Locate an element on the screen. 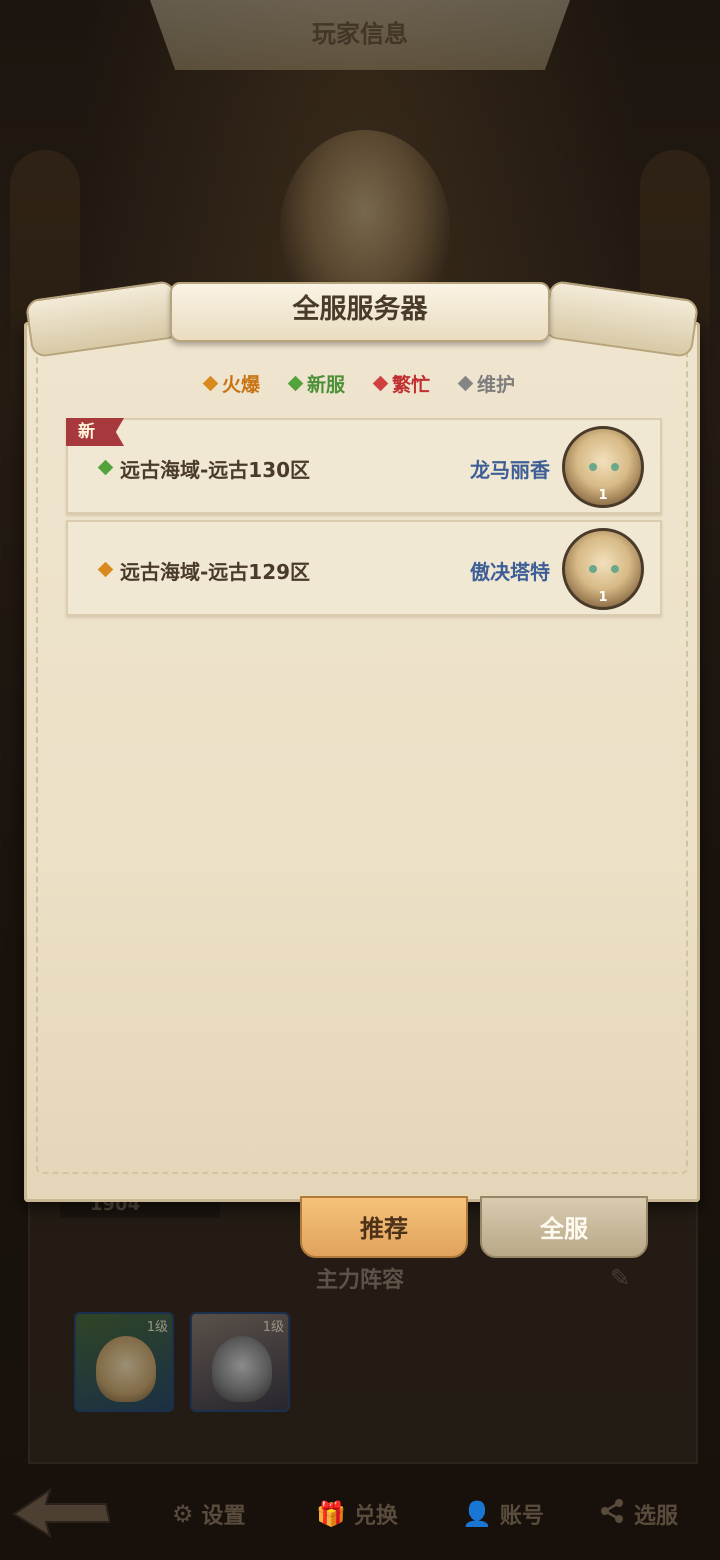 This screenshot has height=1560, width=720. server-row: 远古海域-远古129区 傲决塔特 1 is located at coordinates (364, 568).